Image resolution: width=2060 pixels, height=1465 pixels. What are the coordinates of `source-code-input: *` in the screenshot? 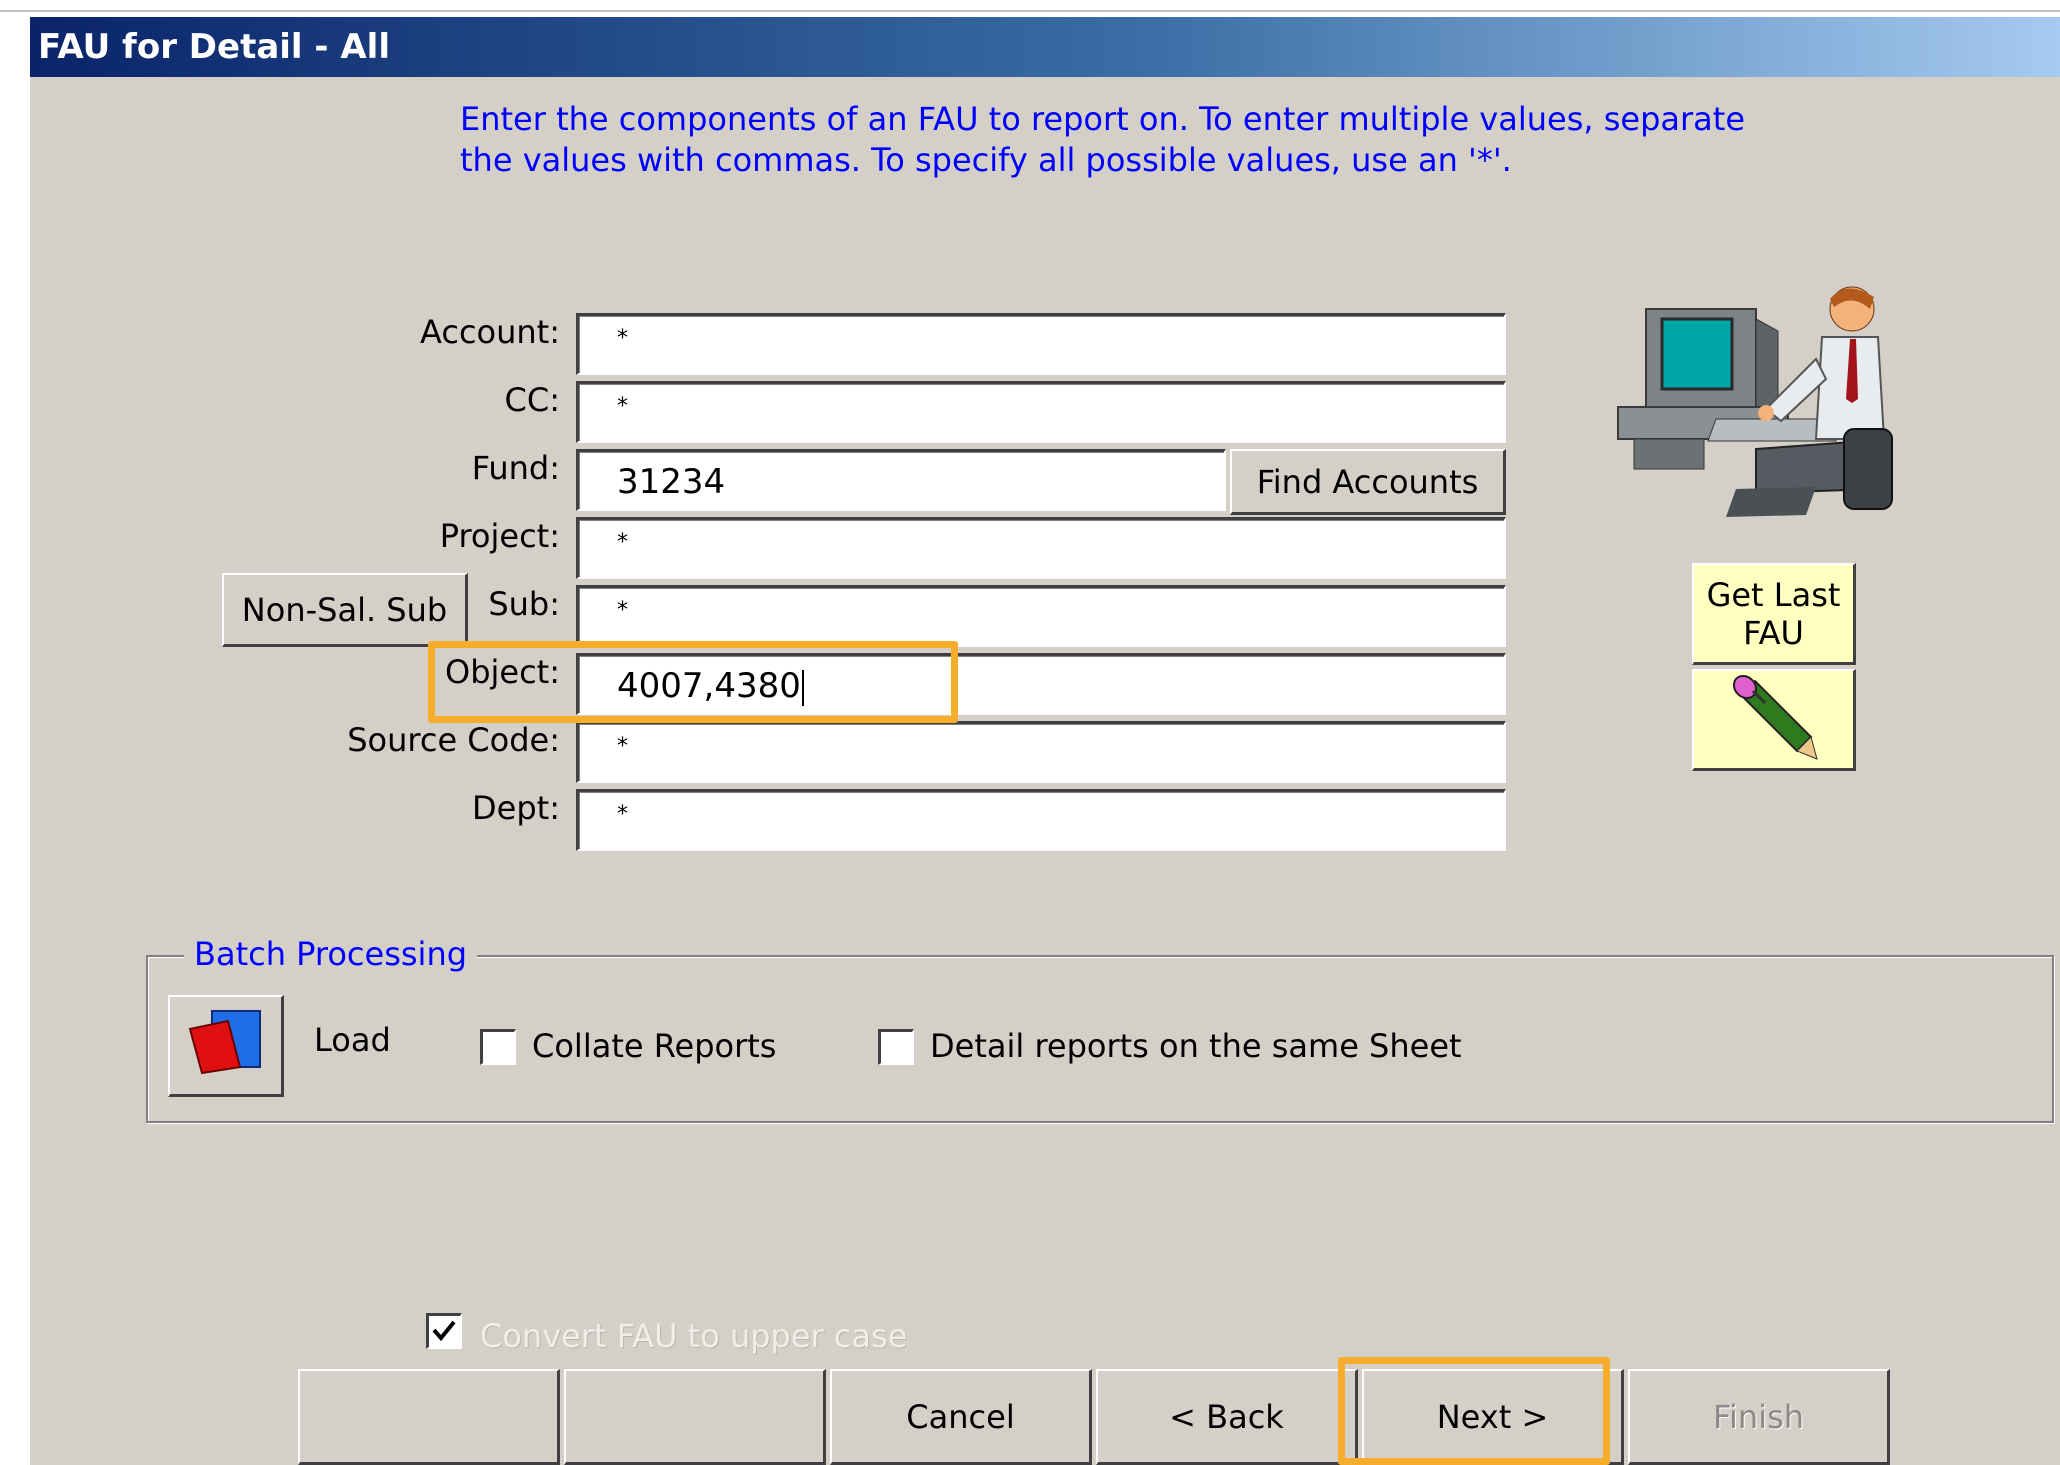 It's located at (1041, 752).